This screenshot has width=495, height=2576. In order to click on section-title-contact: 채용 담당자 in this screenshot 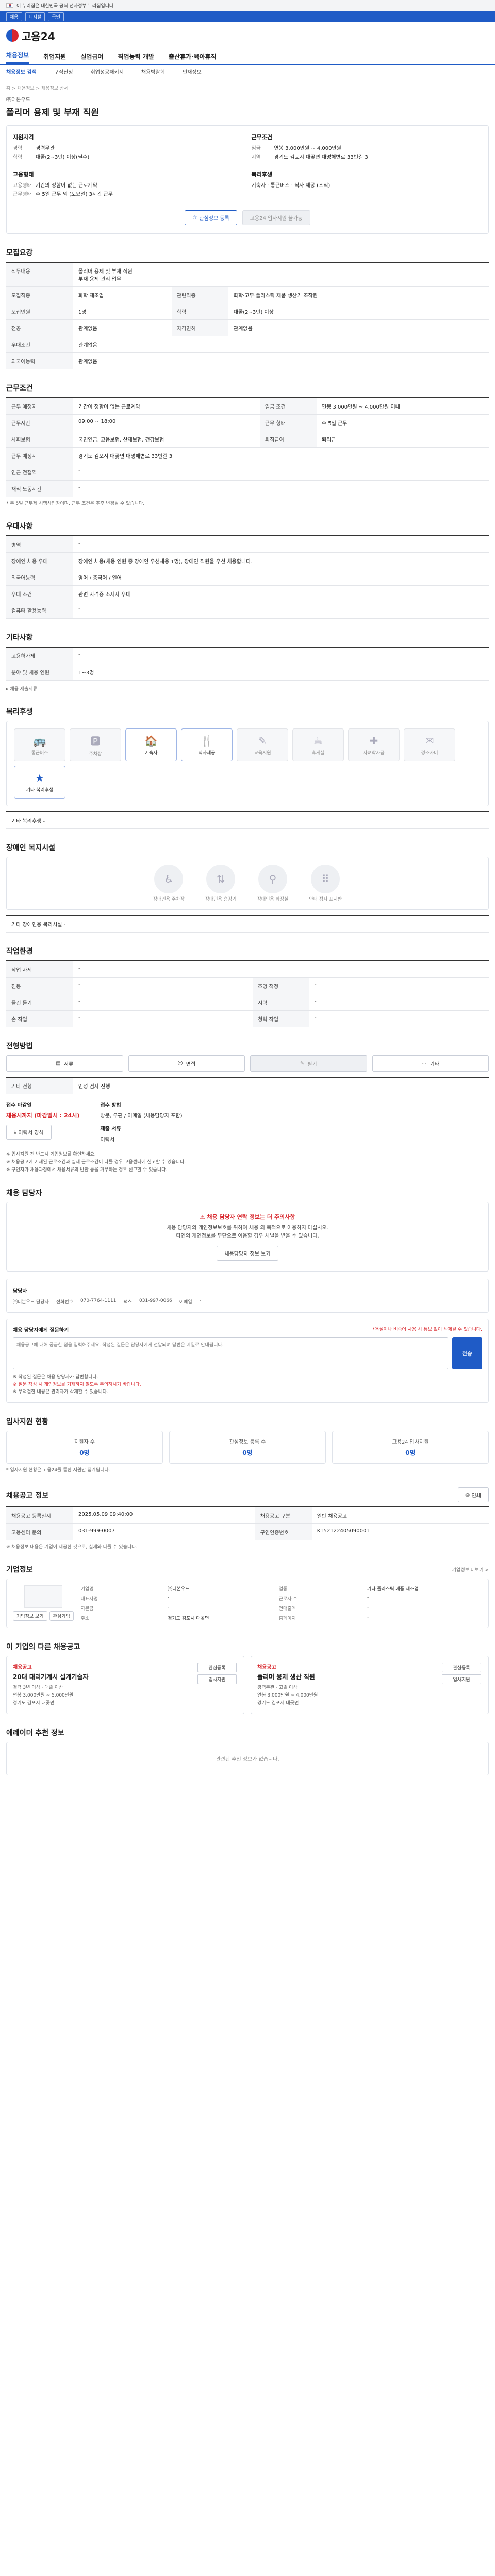, I will do `click(24, 1193)`.